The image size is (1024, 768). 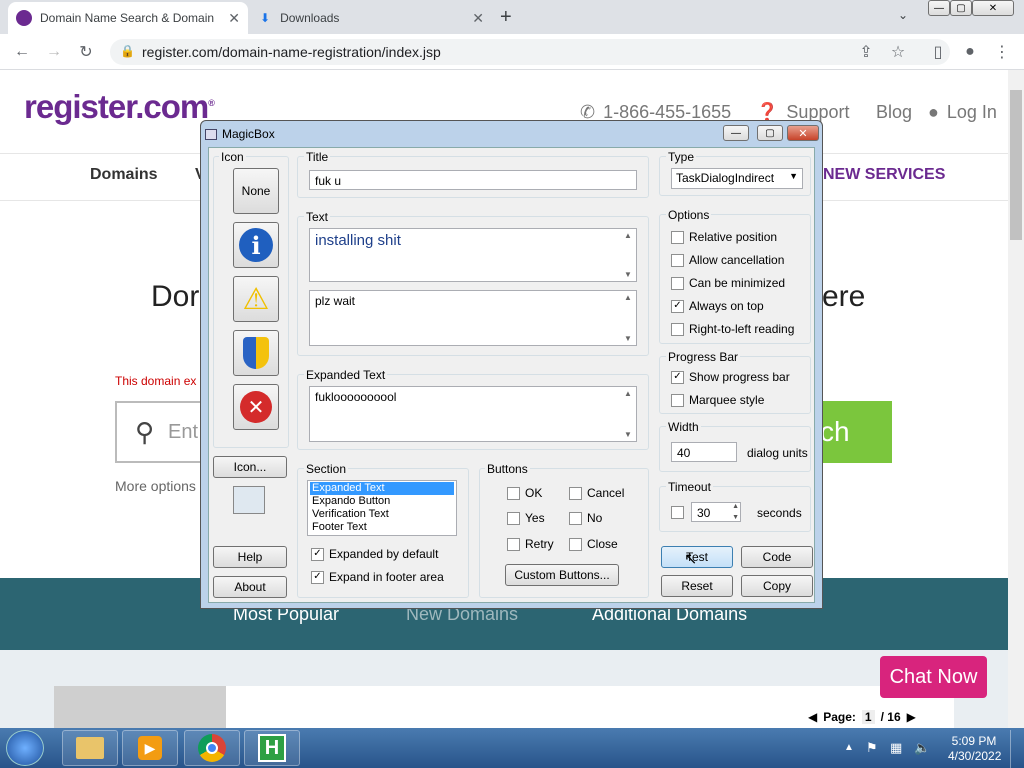 What do you see at coordinates (1017, 749) in the screenshot?
I see `show-desktop-button` at bounding box center [1017, 749].